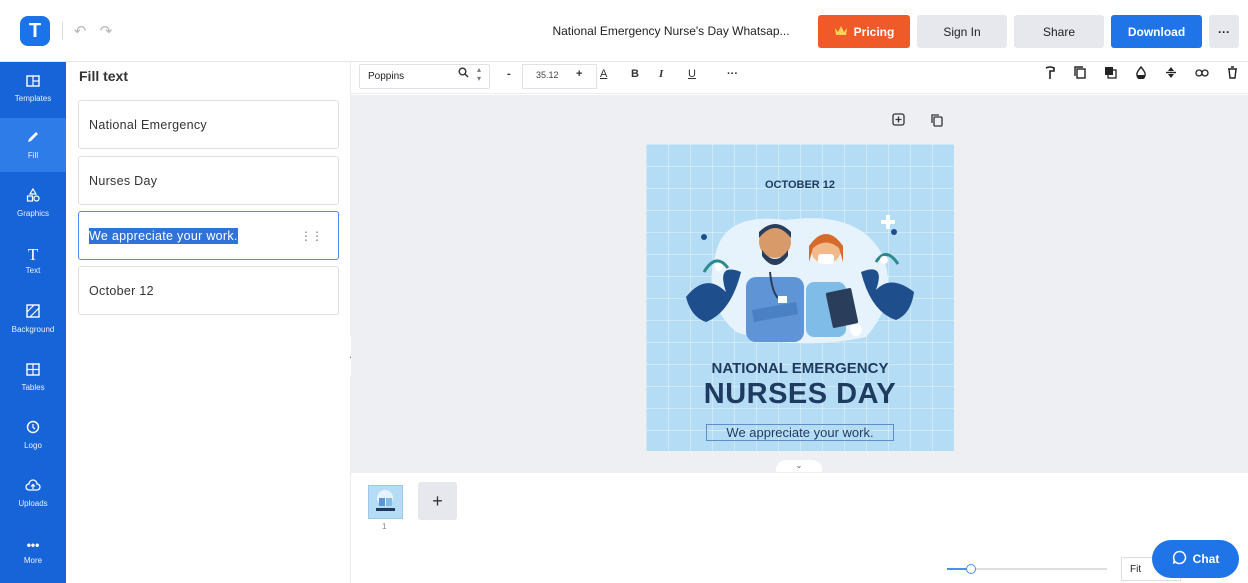 This screenshot has height=583, width=1248. I want to click on font-size-value: 35.12, so click(547, 75).